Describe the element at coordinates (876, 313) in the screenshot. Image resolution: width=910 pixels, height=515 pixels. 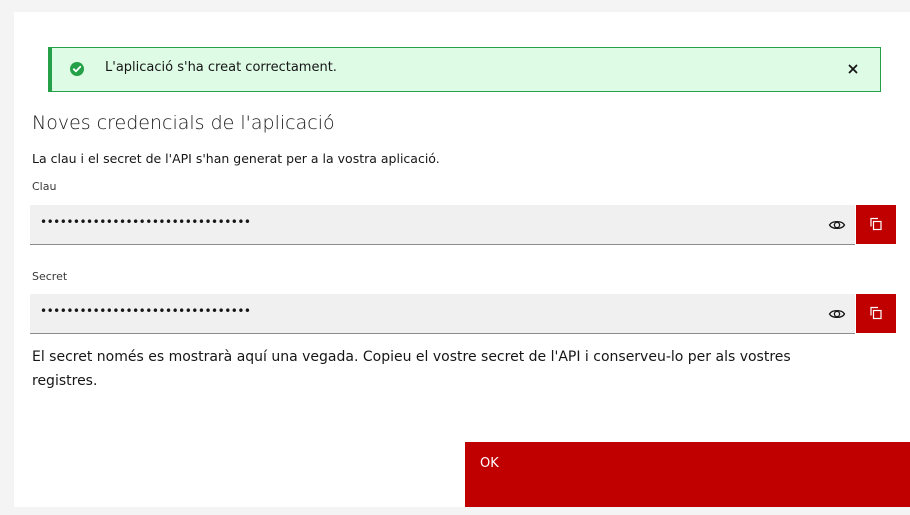
I see `copy-secret-button` at that location.